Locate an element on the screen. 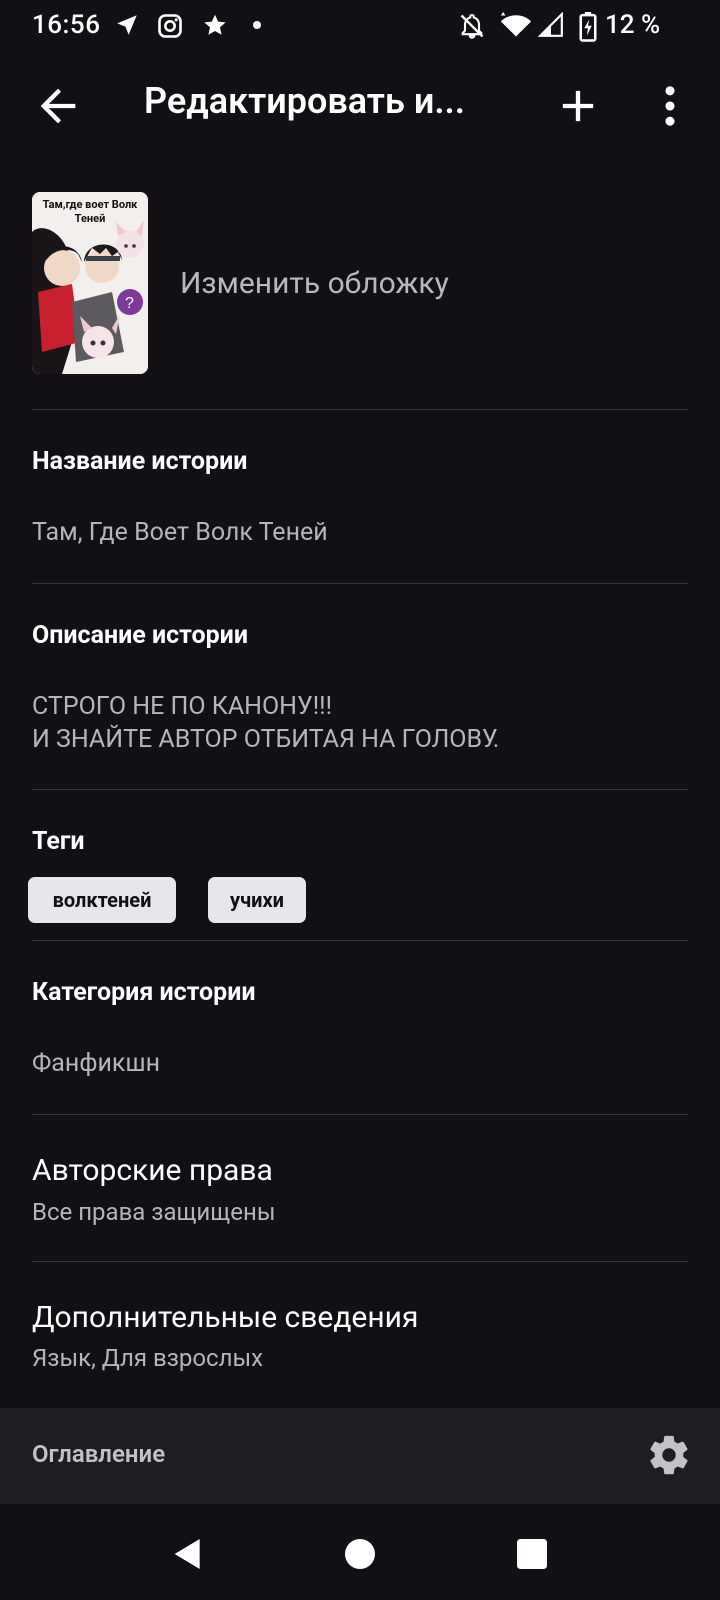 The image size is (720, 1600). description-line-1: СТРОГО НЕ ПО КАНОНУ!!! is located at coordinates (182, 706).